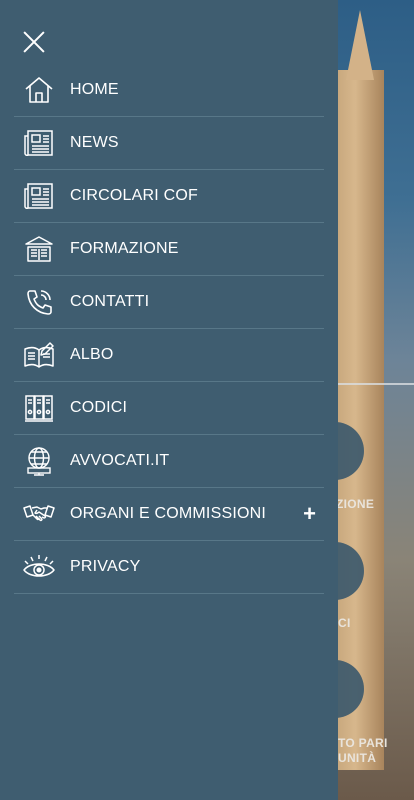  What do you see at coordinates (363, 743) in the screenshot?
I see `background-tile-label: TO PARI` at bounding box center [363, 743].